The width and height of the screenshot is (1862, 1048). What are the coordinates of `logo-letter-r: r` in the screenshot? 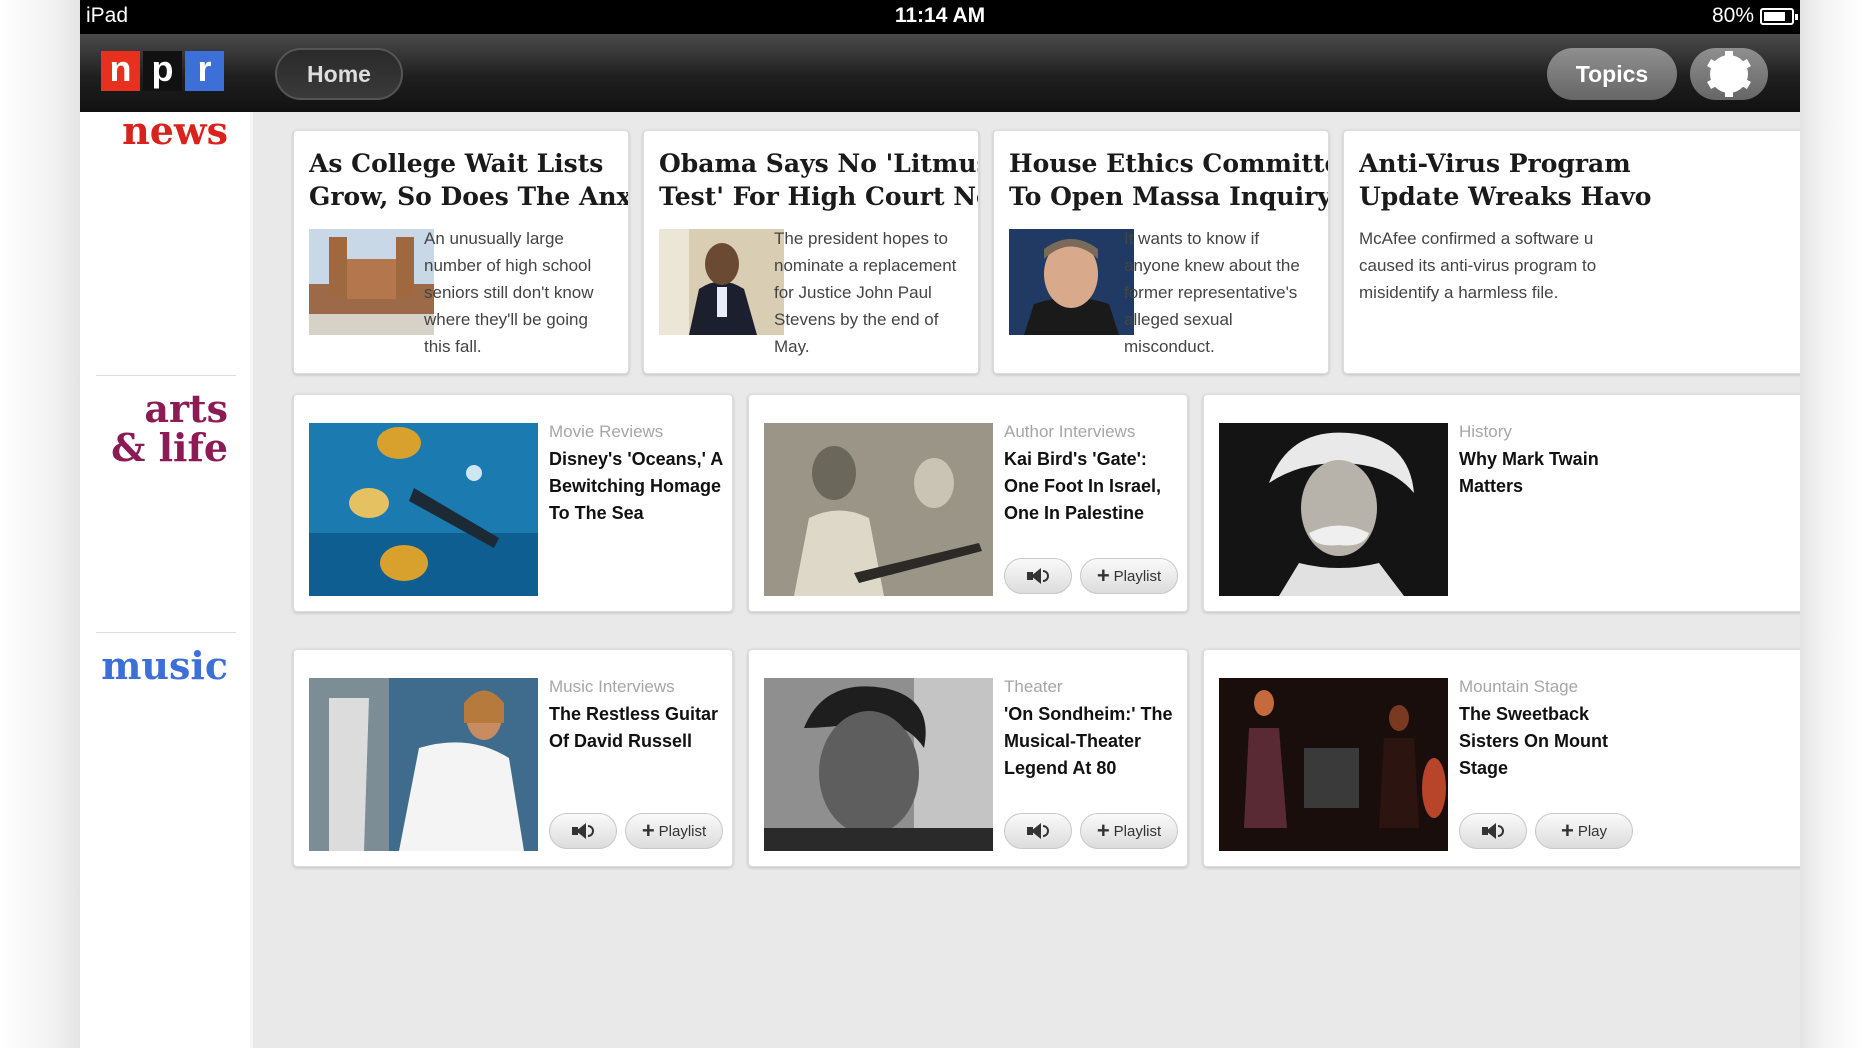 It's located at (204, 70).